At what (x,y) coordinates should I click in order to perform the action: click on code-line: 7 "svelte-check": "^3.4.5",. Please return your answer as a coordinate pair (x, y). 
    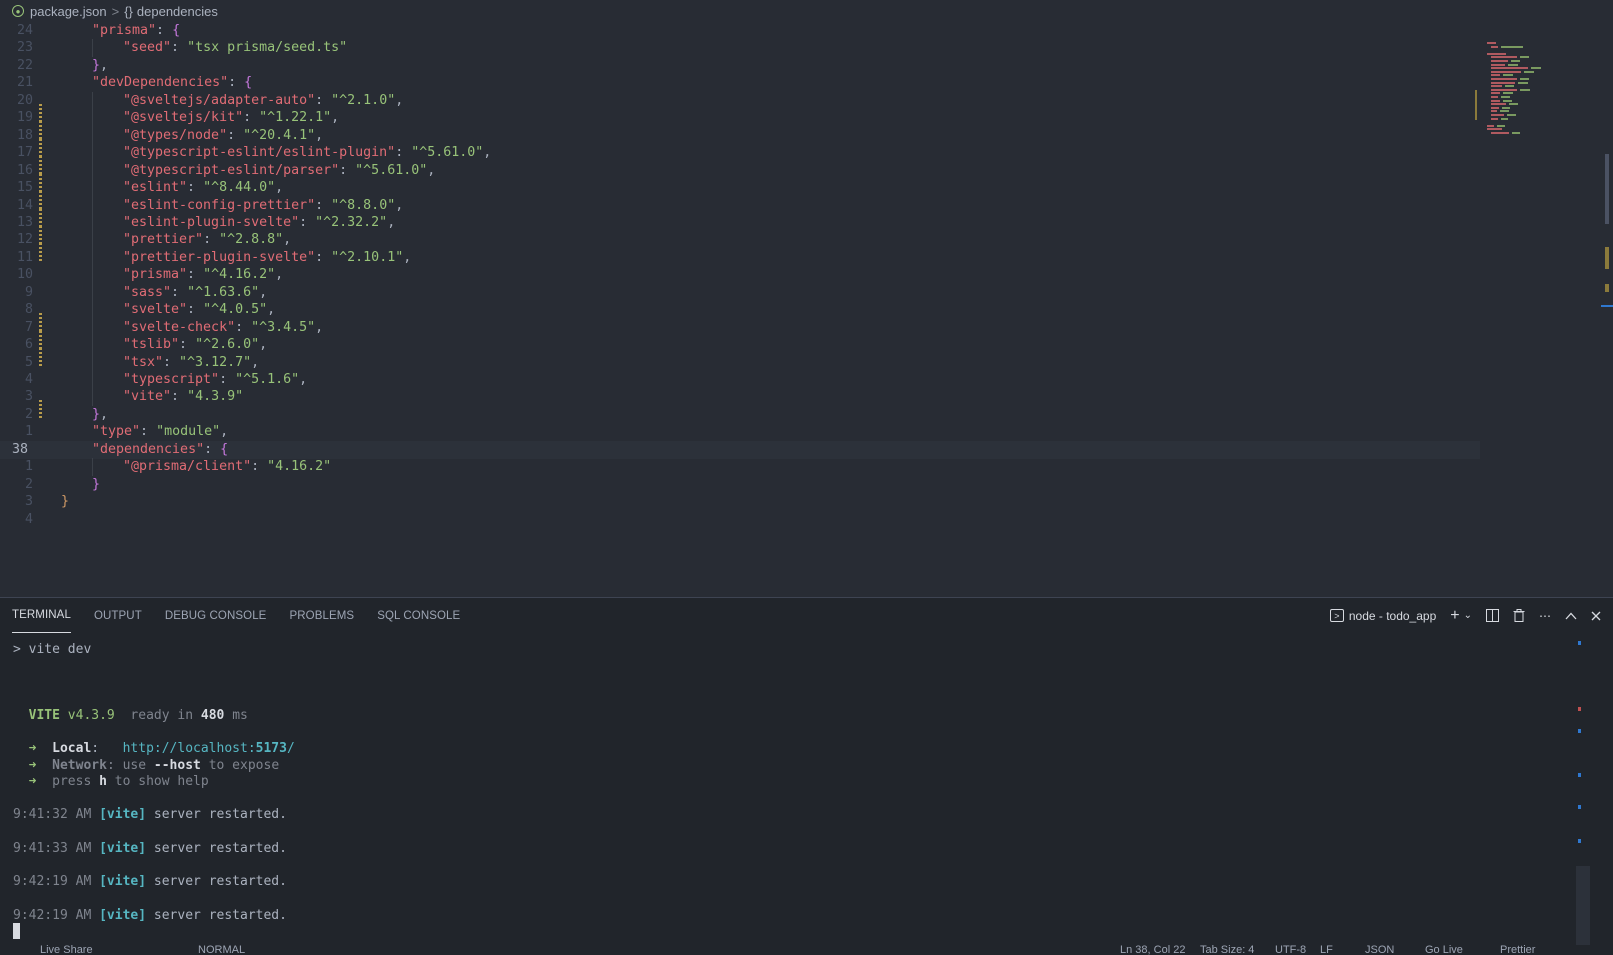
    Looking at the image, I should click on (740, 333).